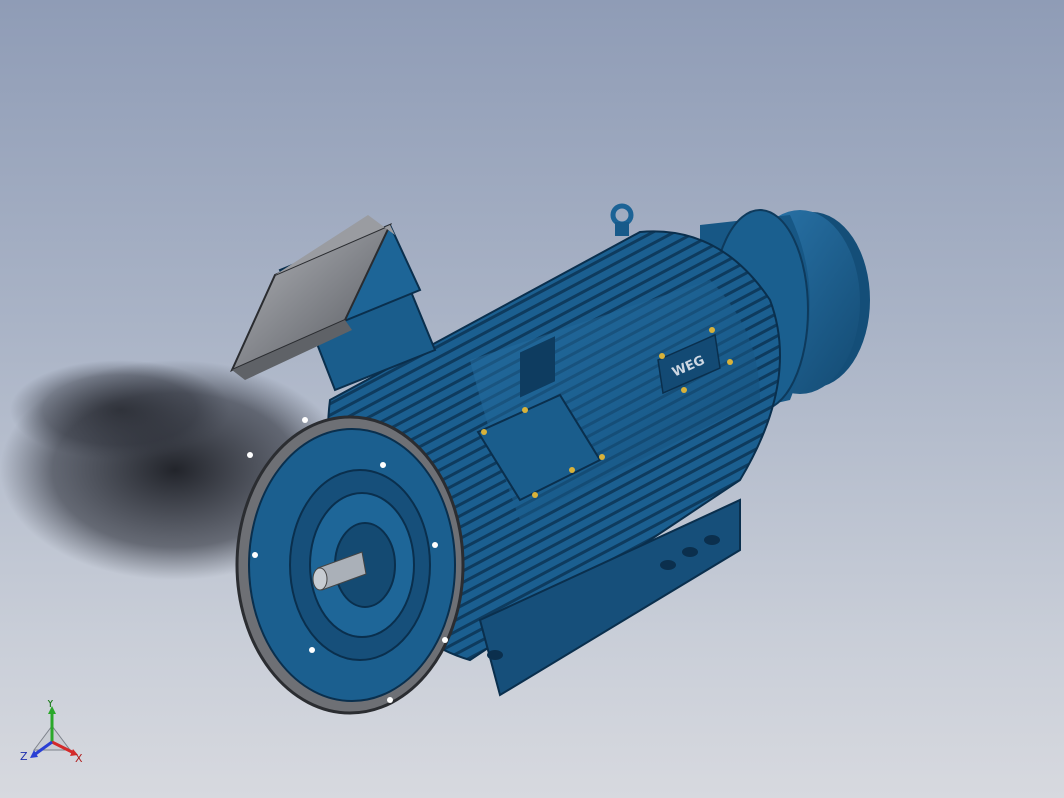 The height and width of the screenshot is (798, 1064). Describe the element at coordinates (50, 705) in the screenshot. I see `triad-y-label: Y` at that location.